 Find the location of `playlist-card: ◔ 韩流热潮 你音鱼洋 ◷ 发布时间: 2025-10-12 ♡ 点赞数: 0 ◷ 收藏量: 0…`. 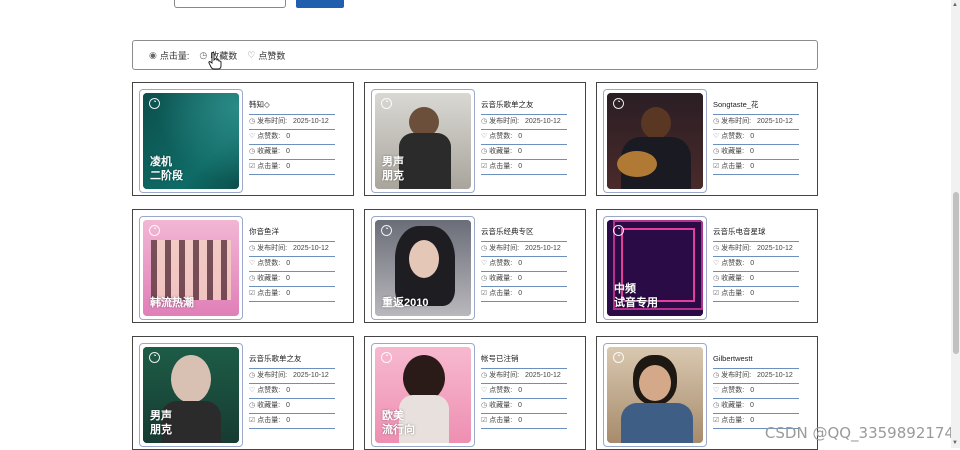

playlist-card: ◔ 韩流热潮 你音鱼洋 ◷ 发布时间: 2025-10-12 ♡ 点赞数: 0 ◷ 收藏量: 0… is located at coordinates (243, 266).